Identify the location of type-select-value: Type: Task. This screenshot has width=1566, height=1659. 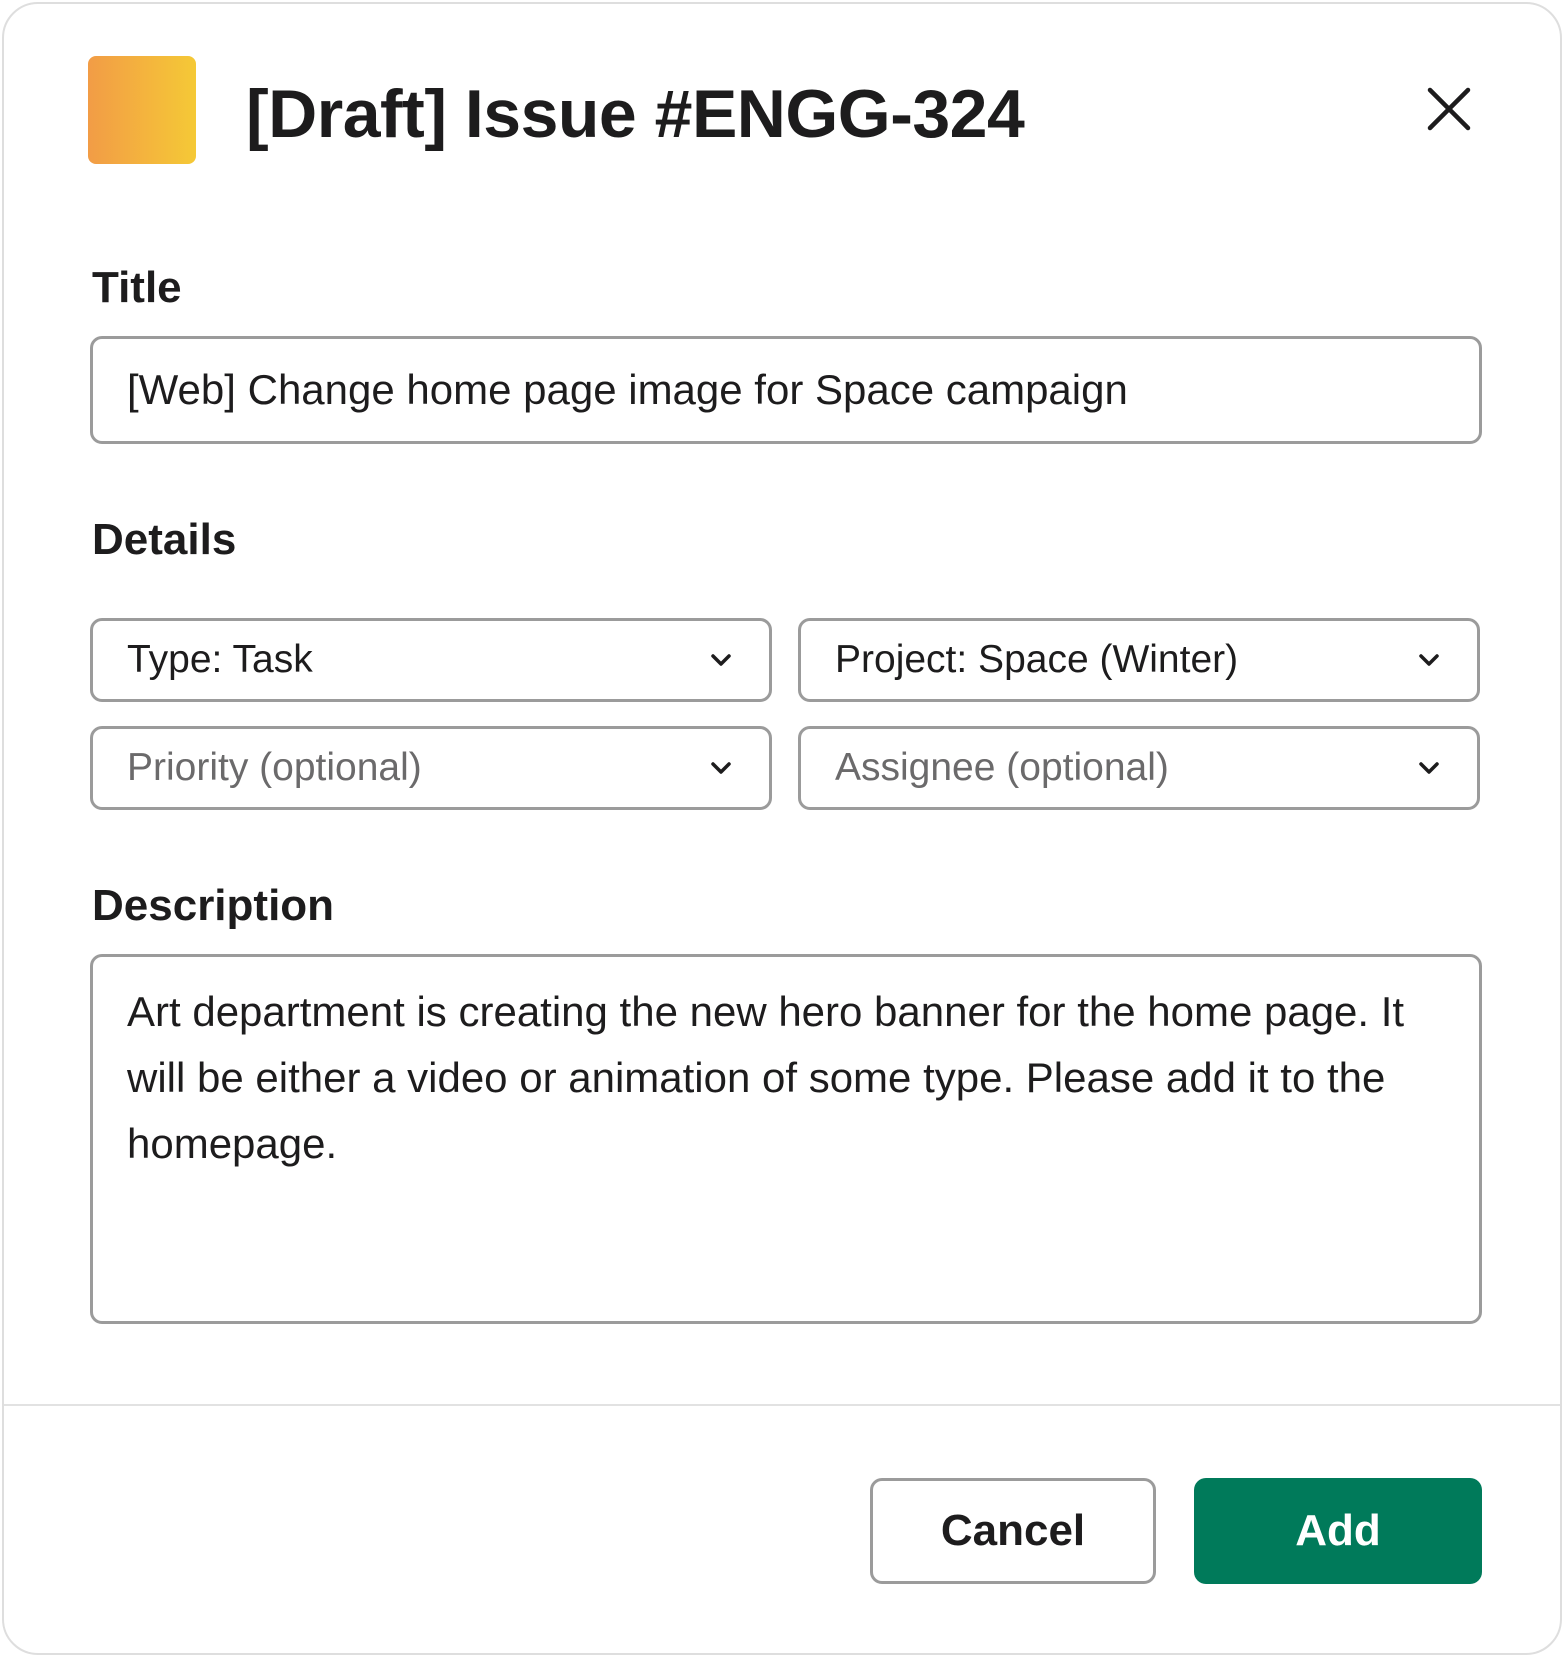
(220, 659).